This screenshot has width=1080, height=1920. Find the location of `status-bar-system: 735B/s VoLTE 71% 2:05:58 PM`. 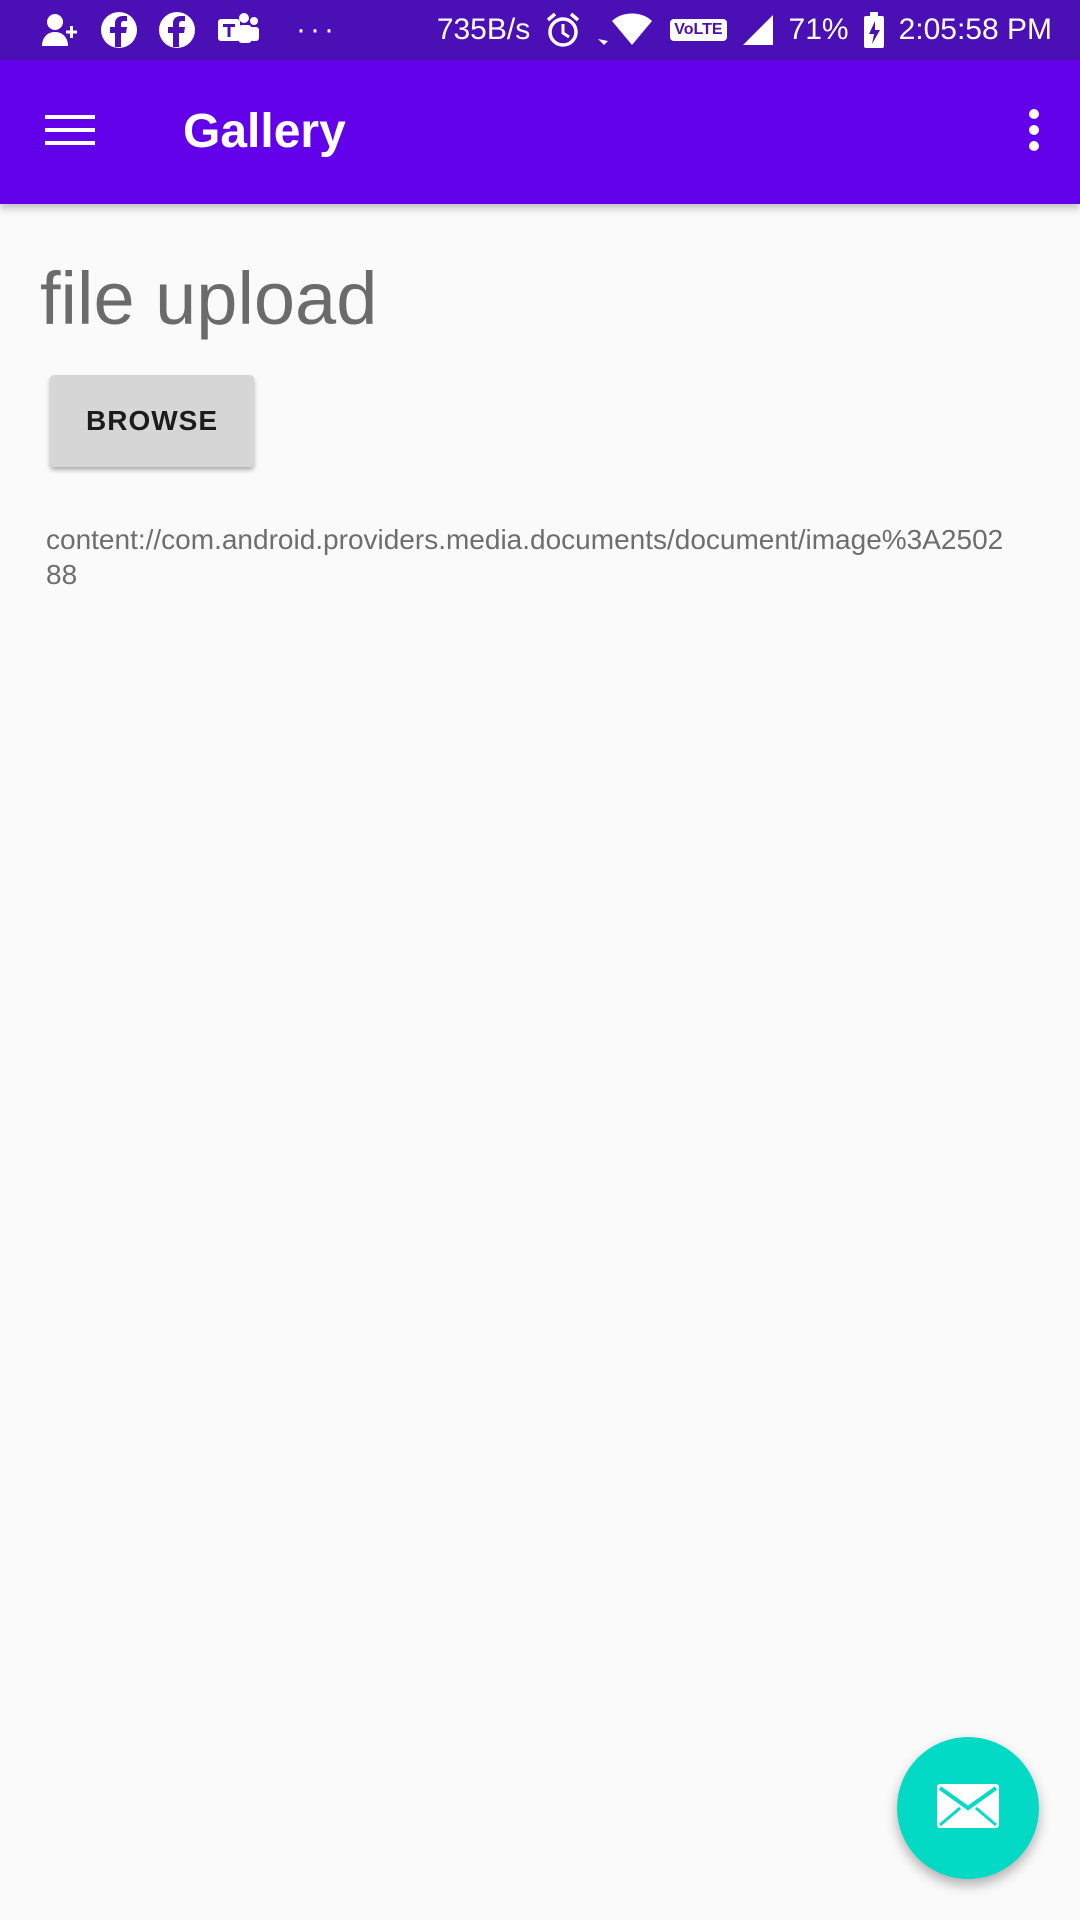

status-bar-system: 735B/s VoLTE 71% 2:05:58 PM is located at coordinates (744, 30).